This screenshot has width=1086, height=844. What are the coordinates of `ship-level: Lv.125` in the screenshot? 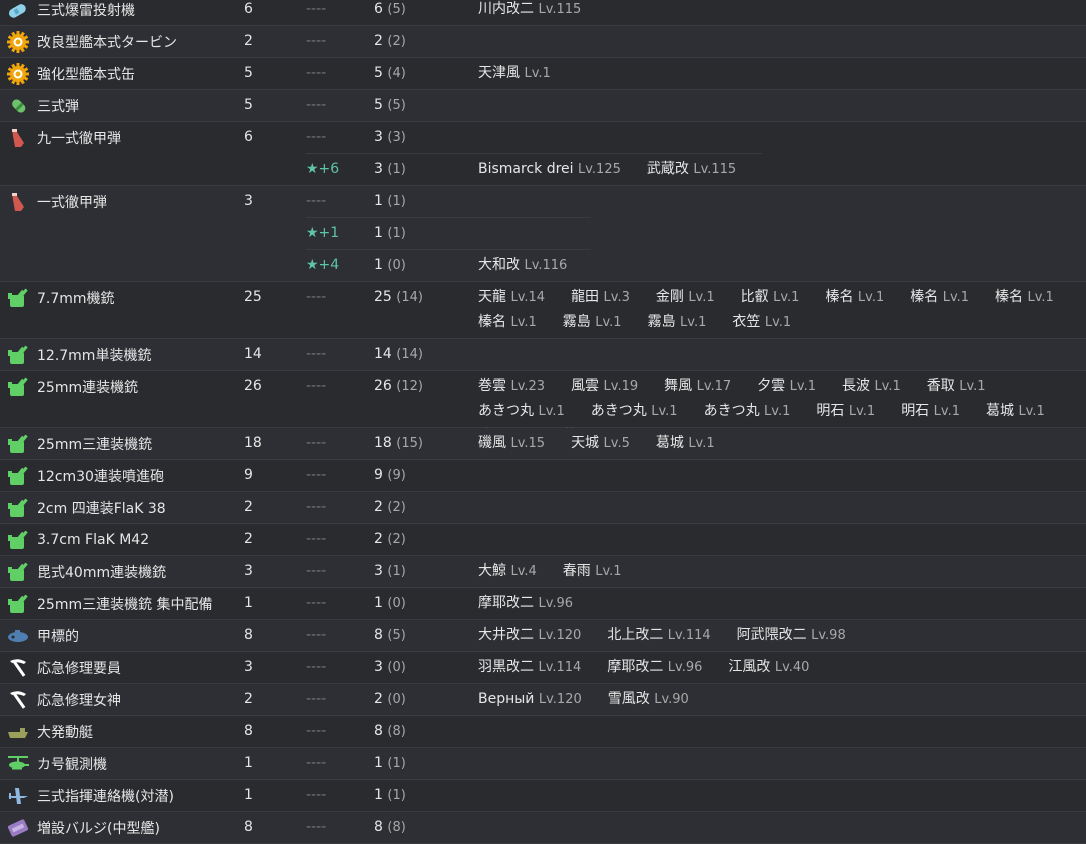 It's located at (599, 169).